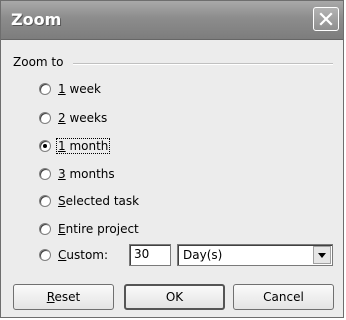 This screenshot has width=346, height=320. I want to click on radio-3-months, so click(45, 174).